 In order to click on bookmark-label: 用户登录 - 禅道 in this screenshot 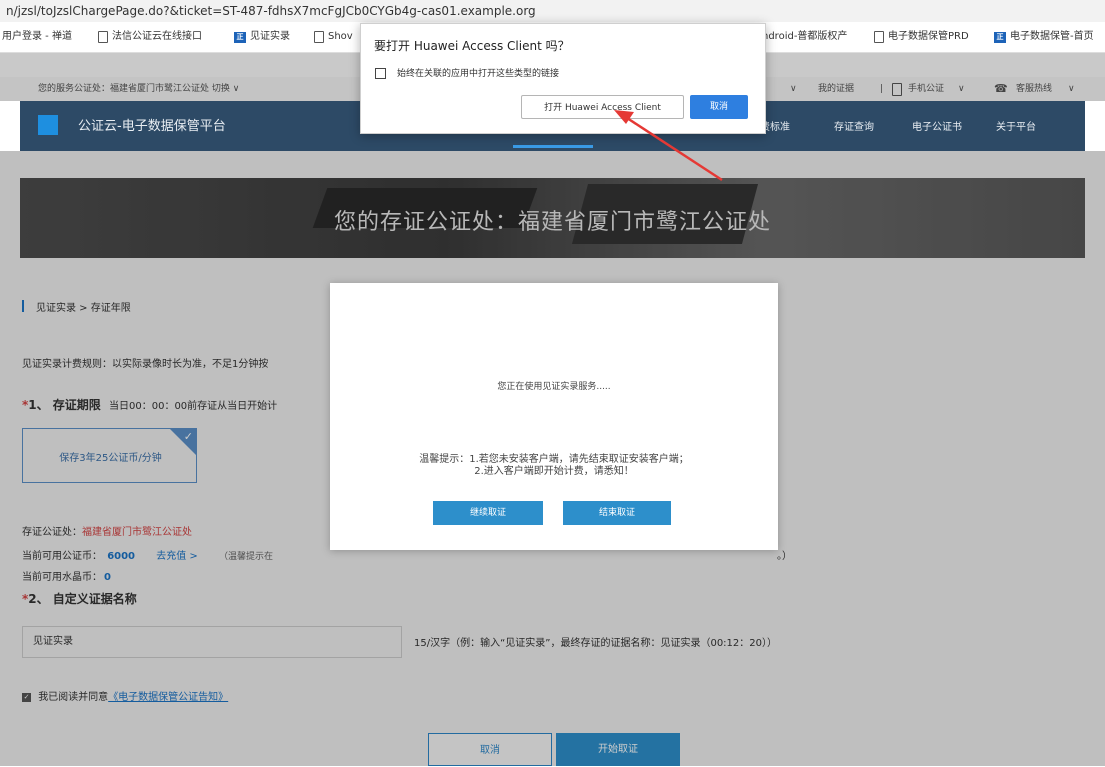, I will do `click(37, 36)`.